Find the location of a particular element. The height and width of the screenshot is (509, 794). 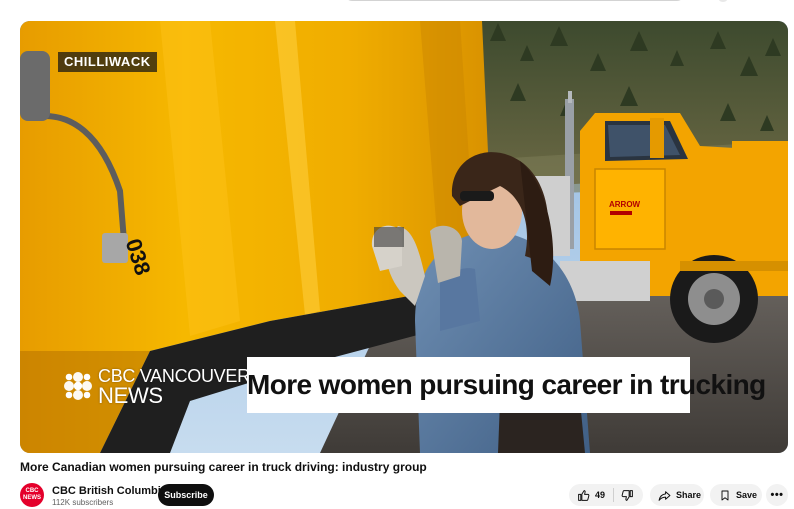

more-actions-button: ••• is located at coordinates (777, 495).